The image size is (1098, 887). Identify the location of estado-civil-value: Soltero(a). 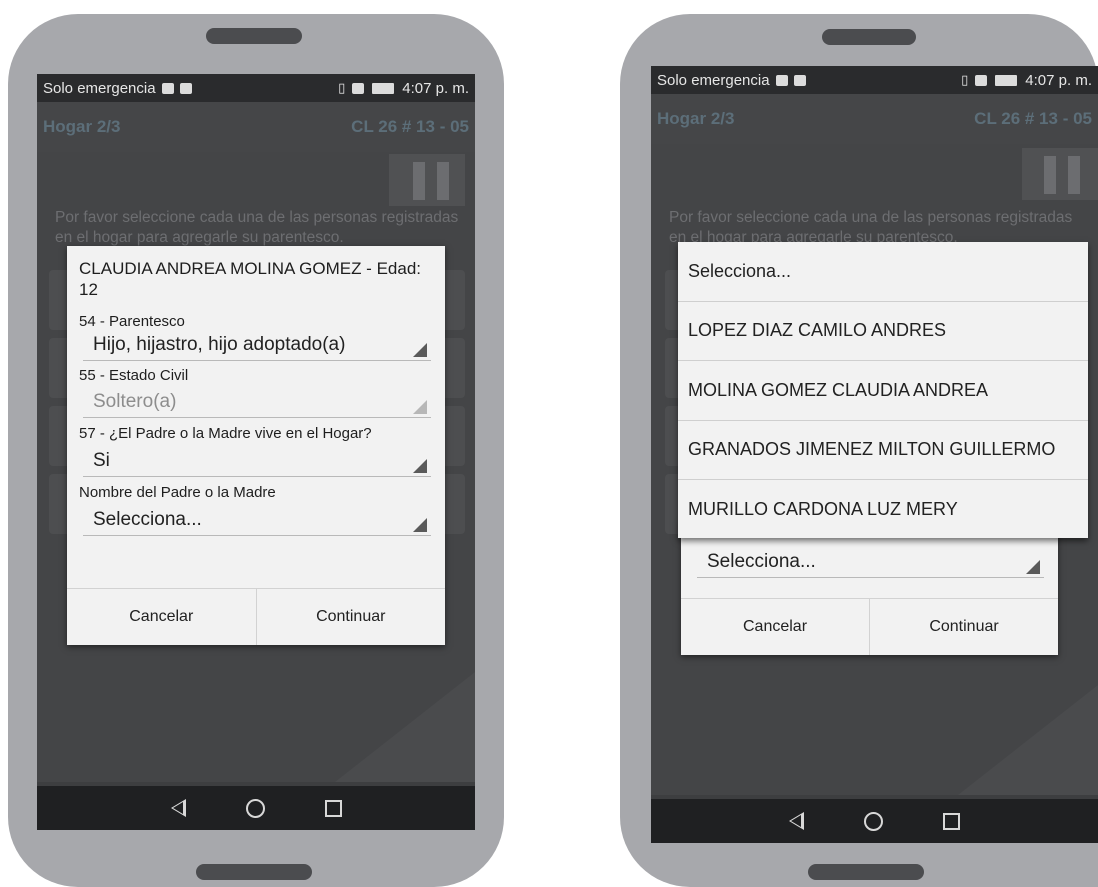
(135, 401).